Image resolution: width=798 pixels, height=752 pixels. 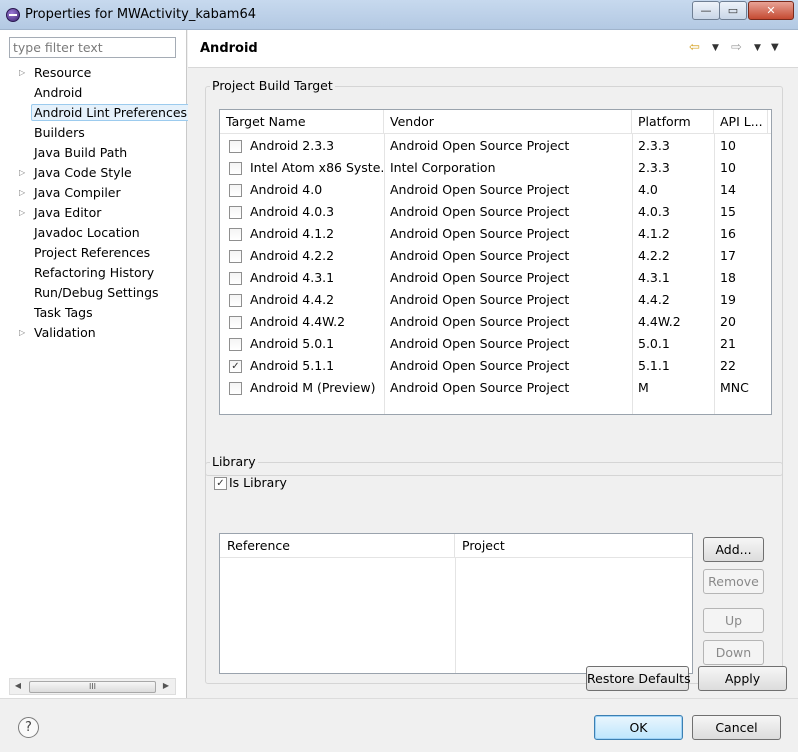 I want to click on help-icon: ?, so click(x=28, y=727).